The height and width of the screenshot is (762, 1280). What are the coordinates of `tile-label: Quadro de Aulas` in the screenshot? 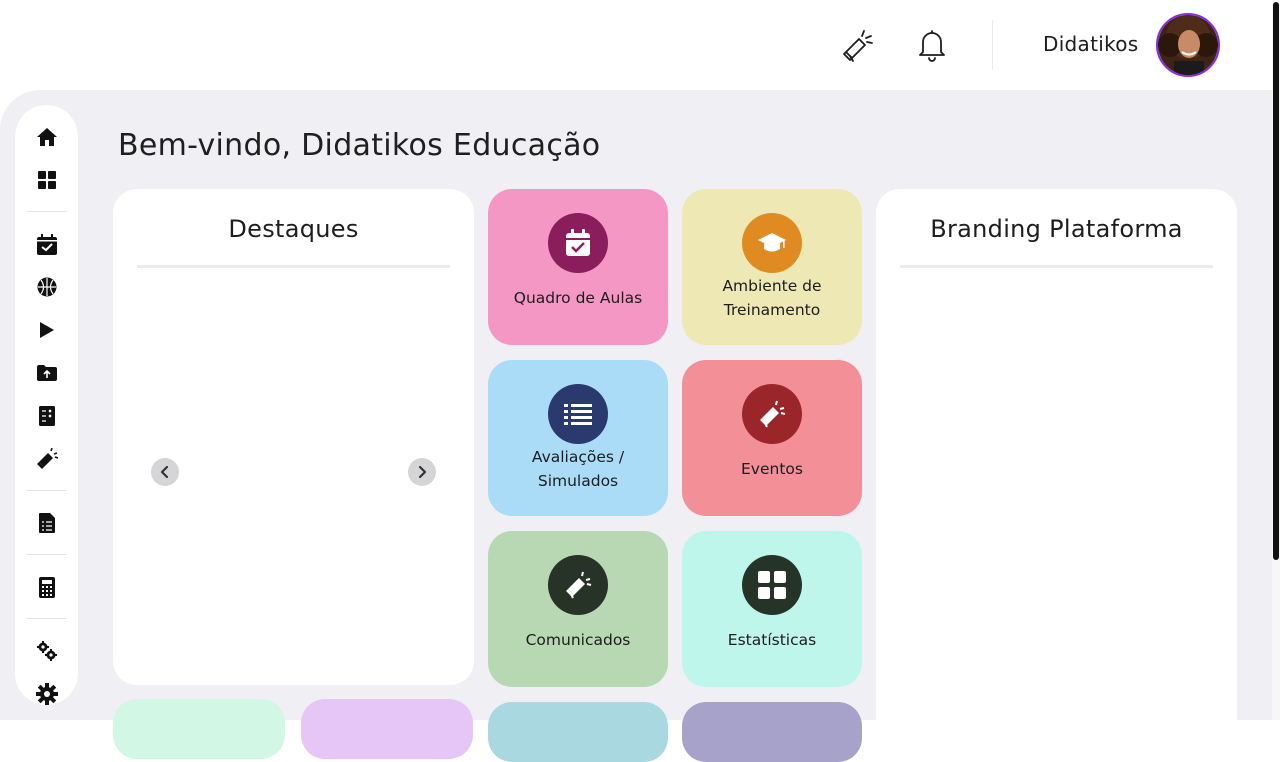 It's located at (578, 298).